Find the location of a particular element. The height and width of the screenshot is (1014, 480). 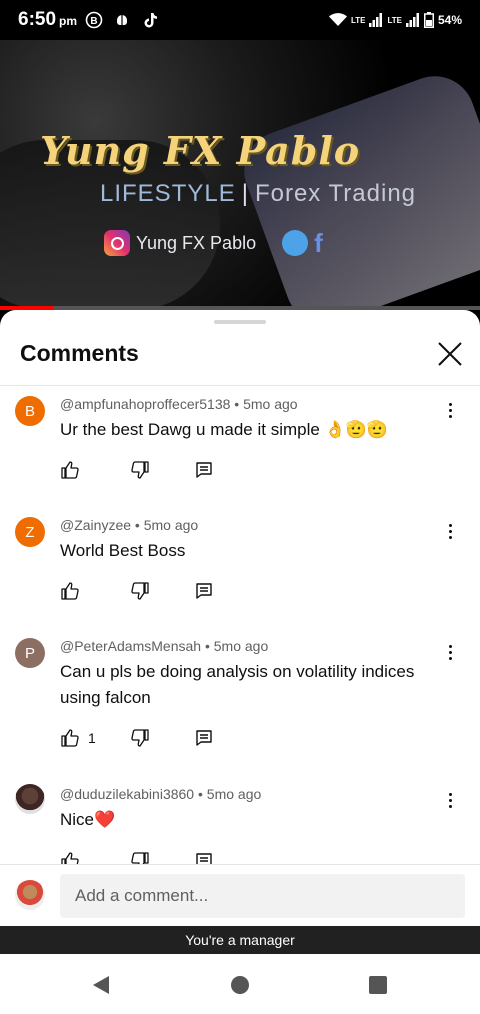

status-time-value: 6:50 is located at coordinates (37, 19).